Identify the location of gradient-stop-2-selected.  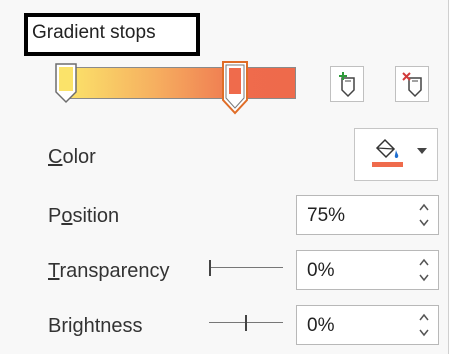
(235, 88).